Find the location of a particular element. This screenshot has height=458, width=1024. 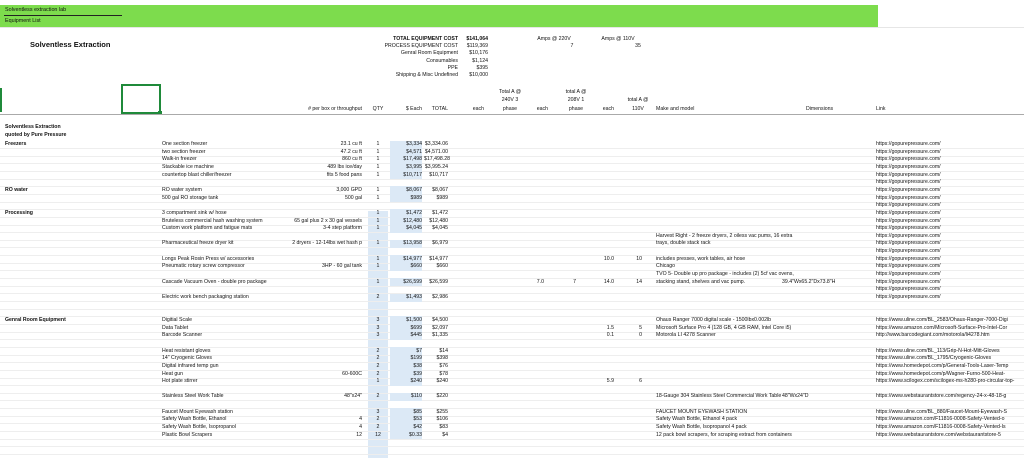

item-total: $8,067 is located at coordinates (440, 189).